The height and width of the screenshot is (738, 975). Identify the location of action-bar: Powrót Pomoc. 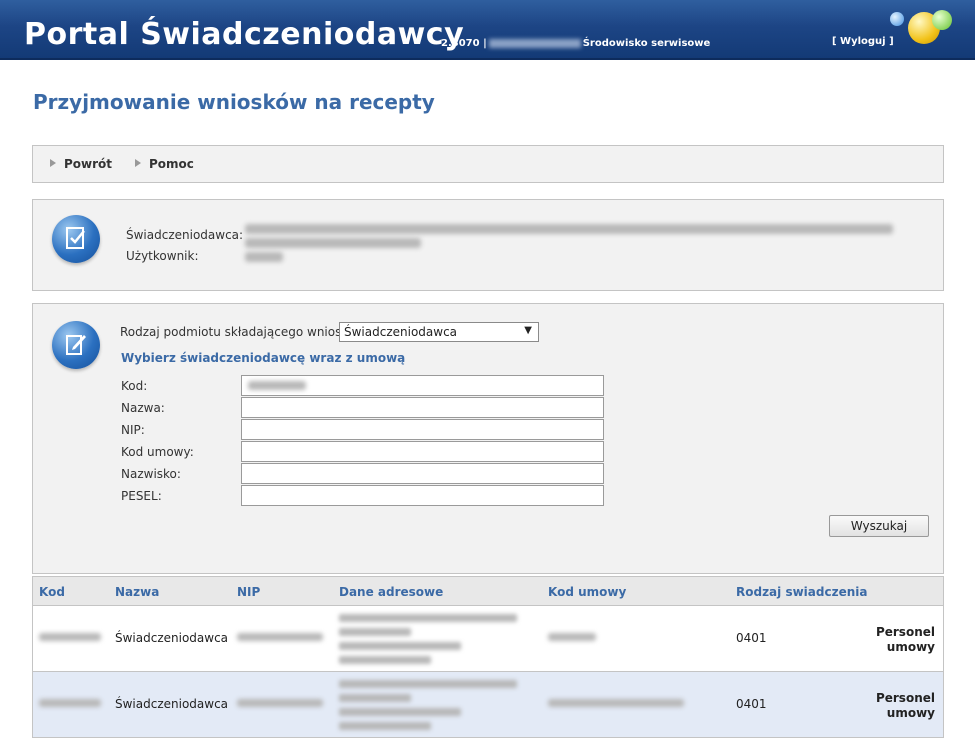
(488, 164).